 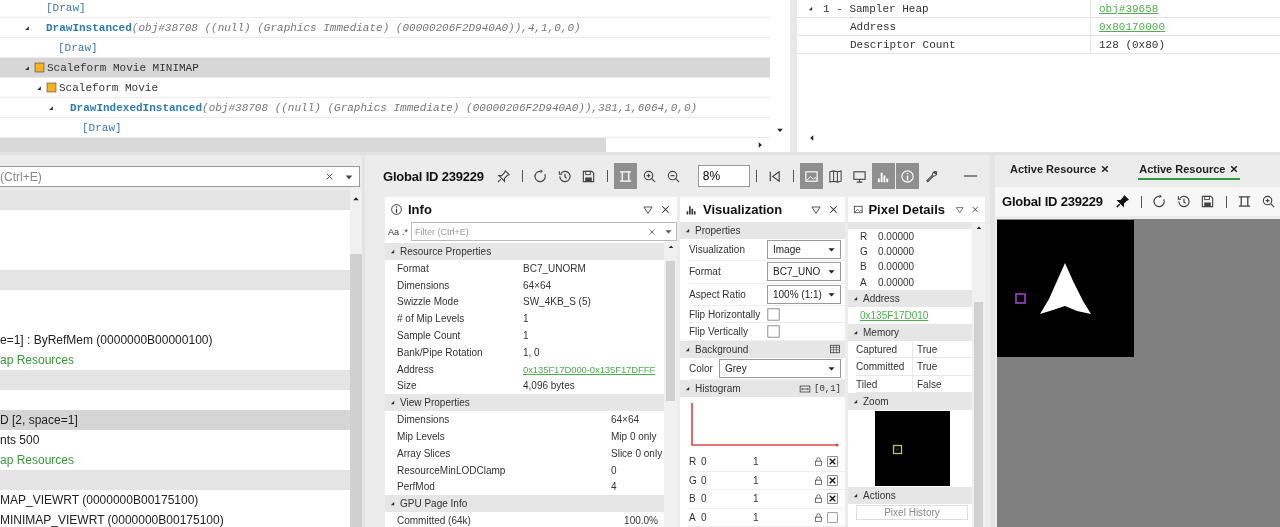 I want to click on property-name: ResourceMinLODClamp, so click(x=452, y=470).